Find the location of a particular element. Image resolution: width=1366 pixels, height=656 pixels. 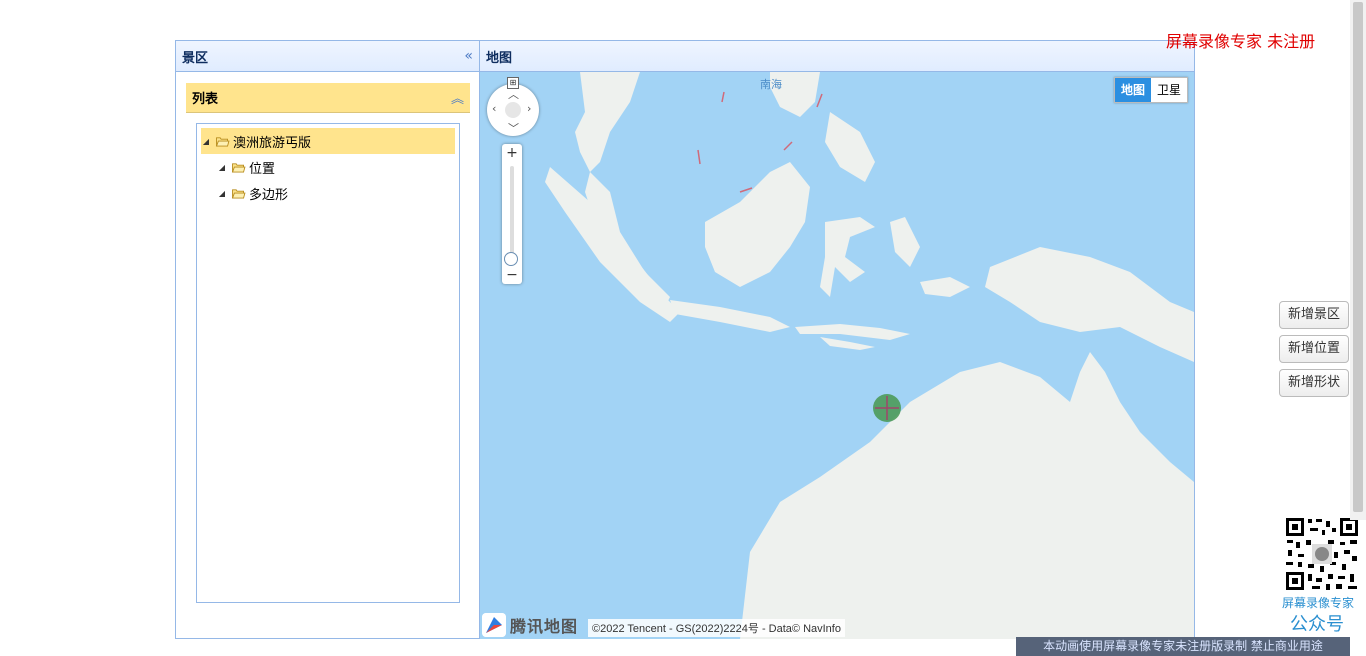

recorder-watermark: 屏幕录像专家 未注册 is located at coordinates (1241, 41).